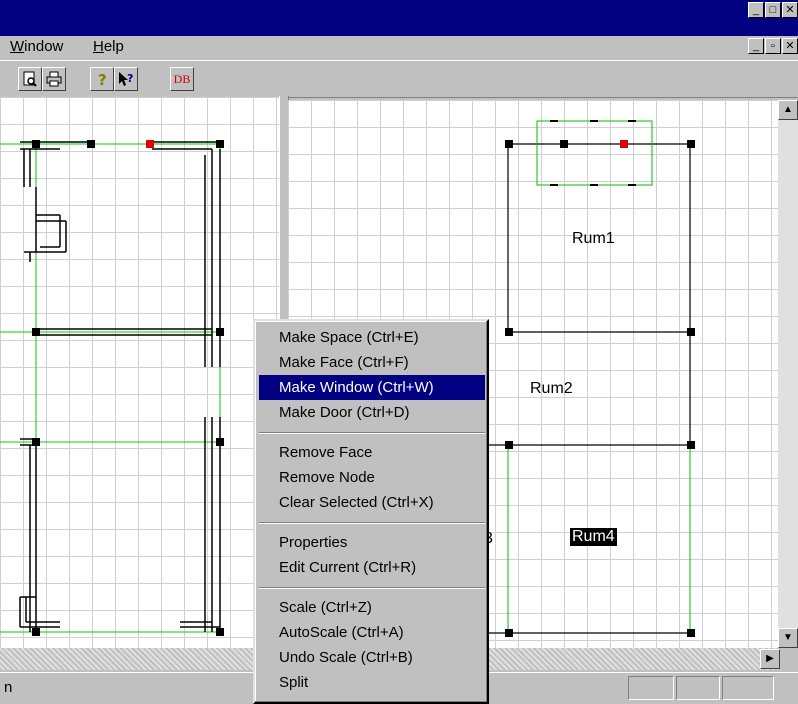 The width and height of the screenshot is (798, 704). I want to click on toolbar: ? ? DB, so click(399, 79).